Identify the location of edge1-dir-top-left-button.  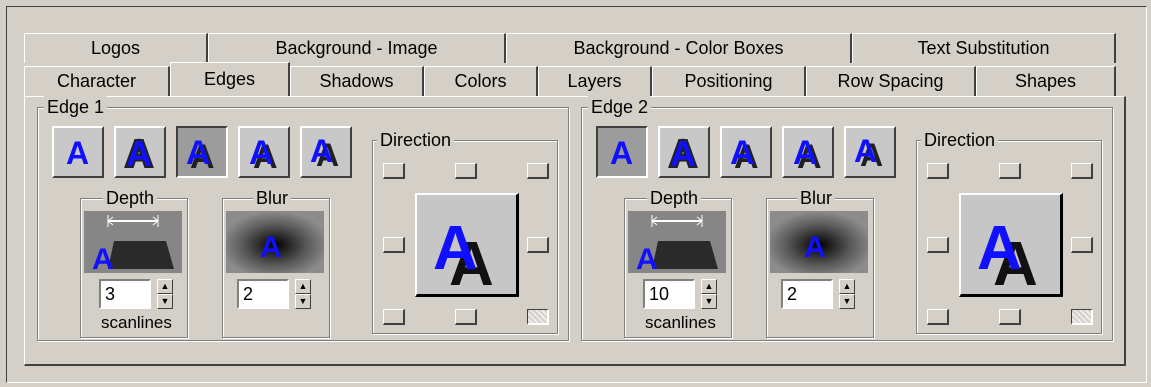
(394, 171).